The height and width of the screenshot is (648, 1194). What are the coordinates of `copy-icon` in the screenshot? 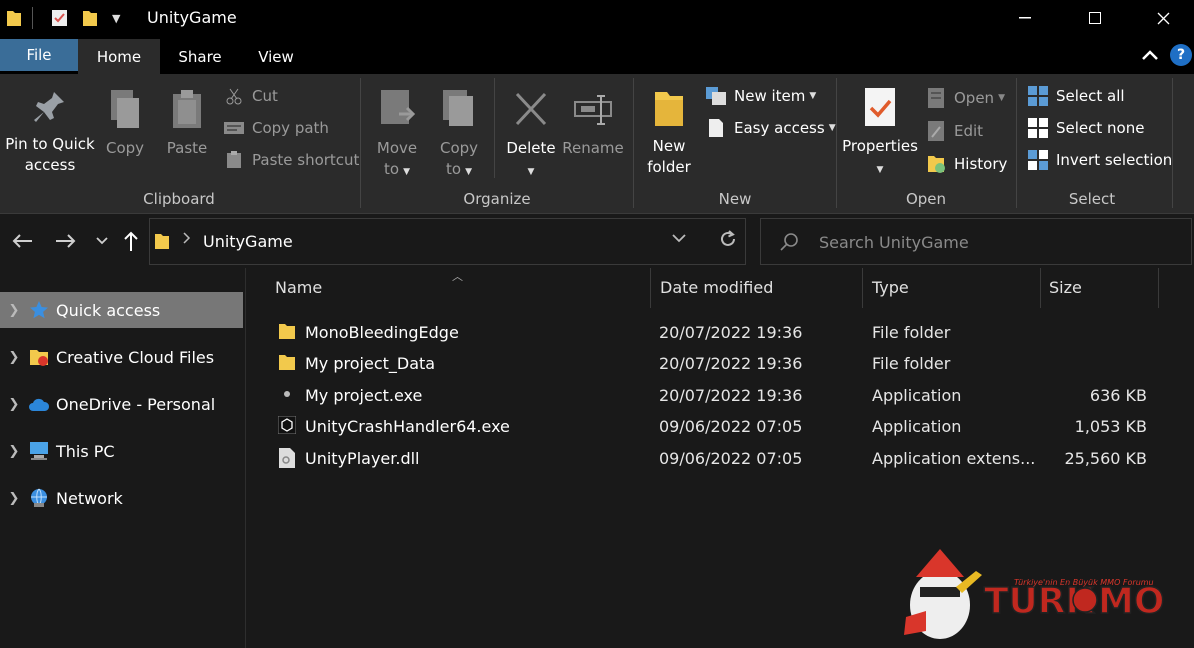 It's located at (125, 109).